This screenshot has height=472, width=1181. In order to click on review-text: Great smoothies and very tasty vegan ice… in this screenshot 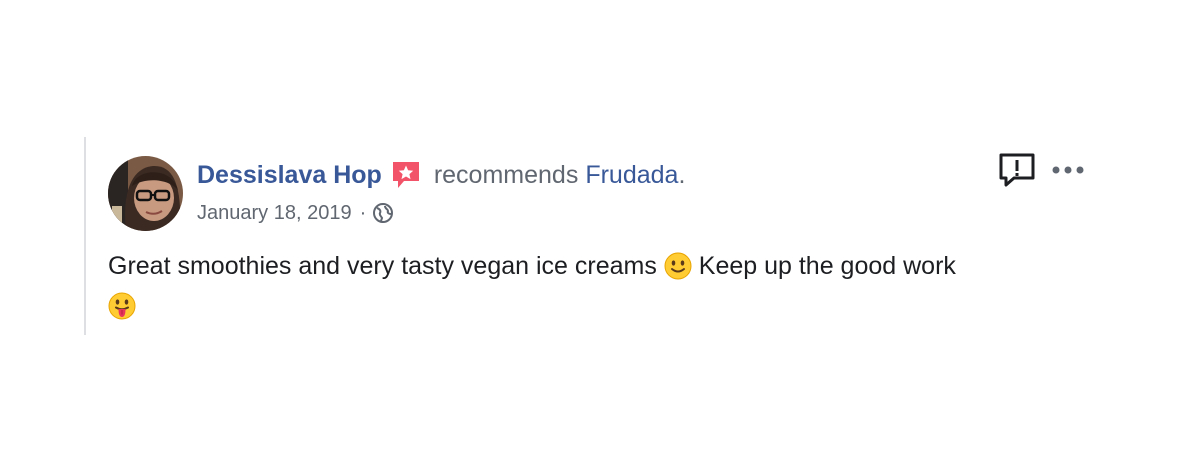, I will do `click(608, 286)`.